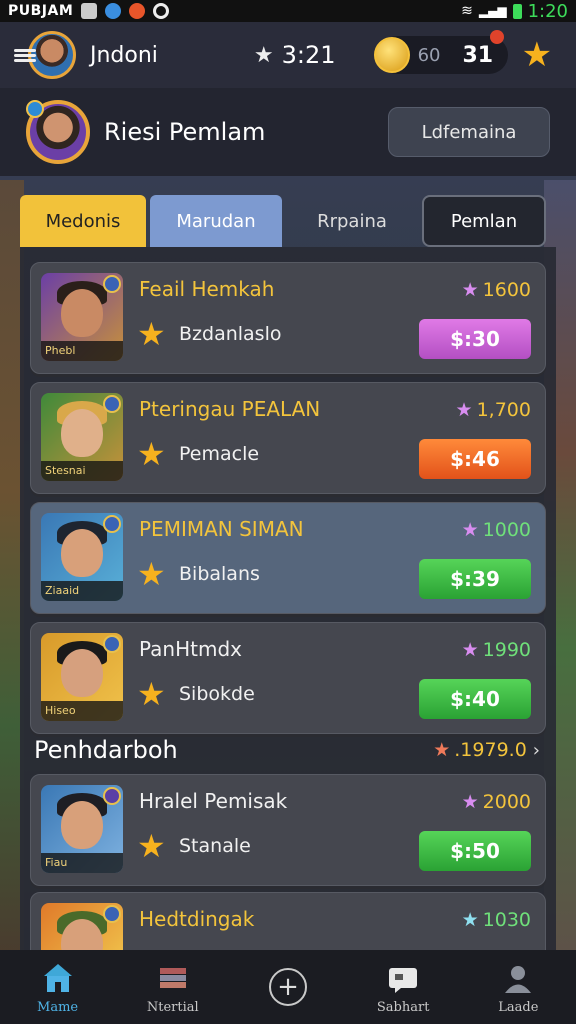 The image size is (576, 1024). Describe the element at coordinates (230, 409) in the screenshot. I see `item-name: Pteringau PEALAN` at that location.